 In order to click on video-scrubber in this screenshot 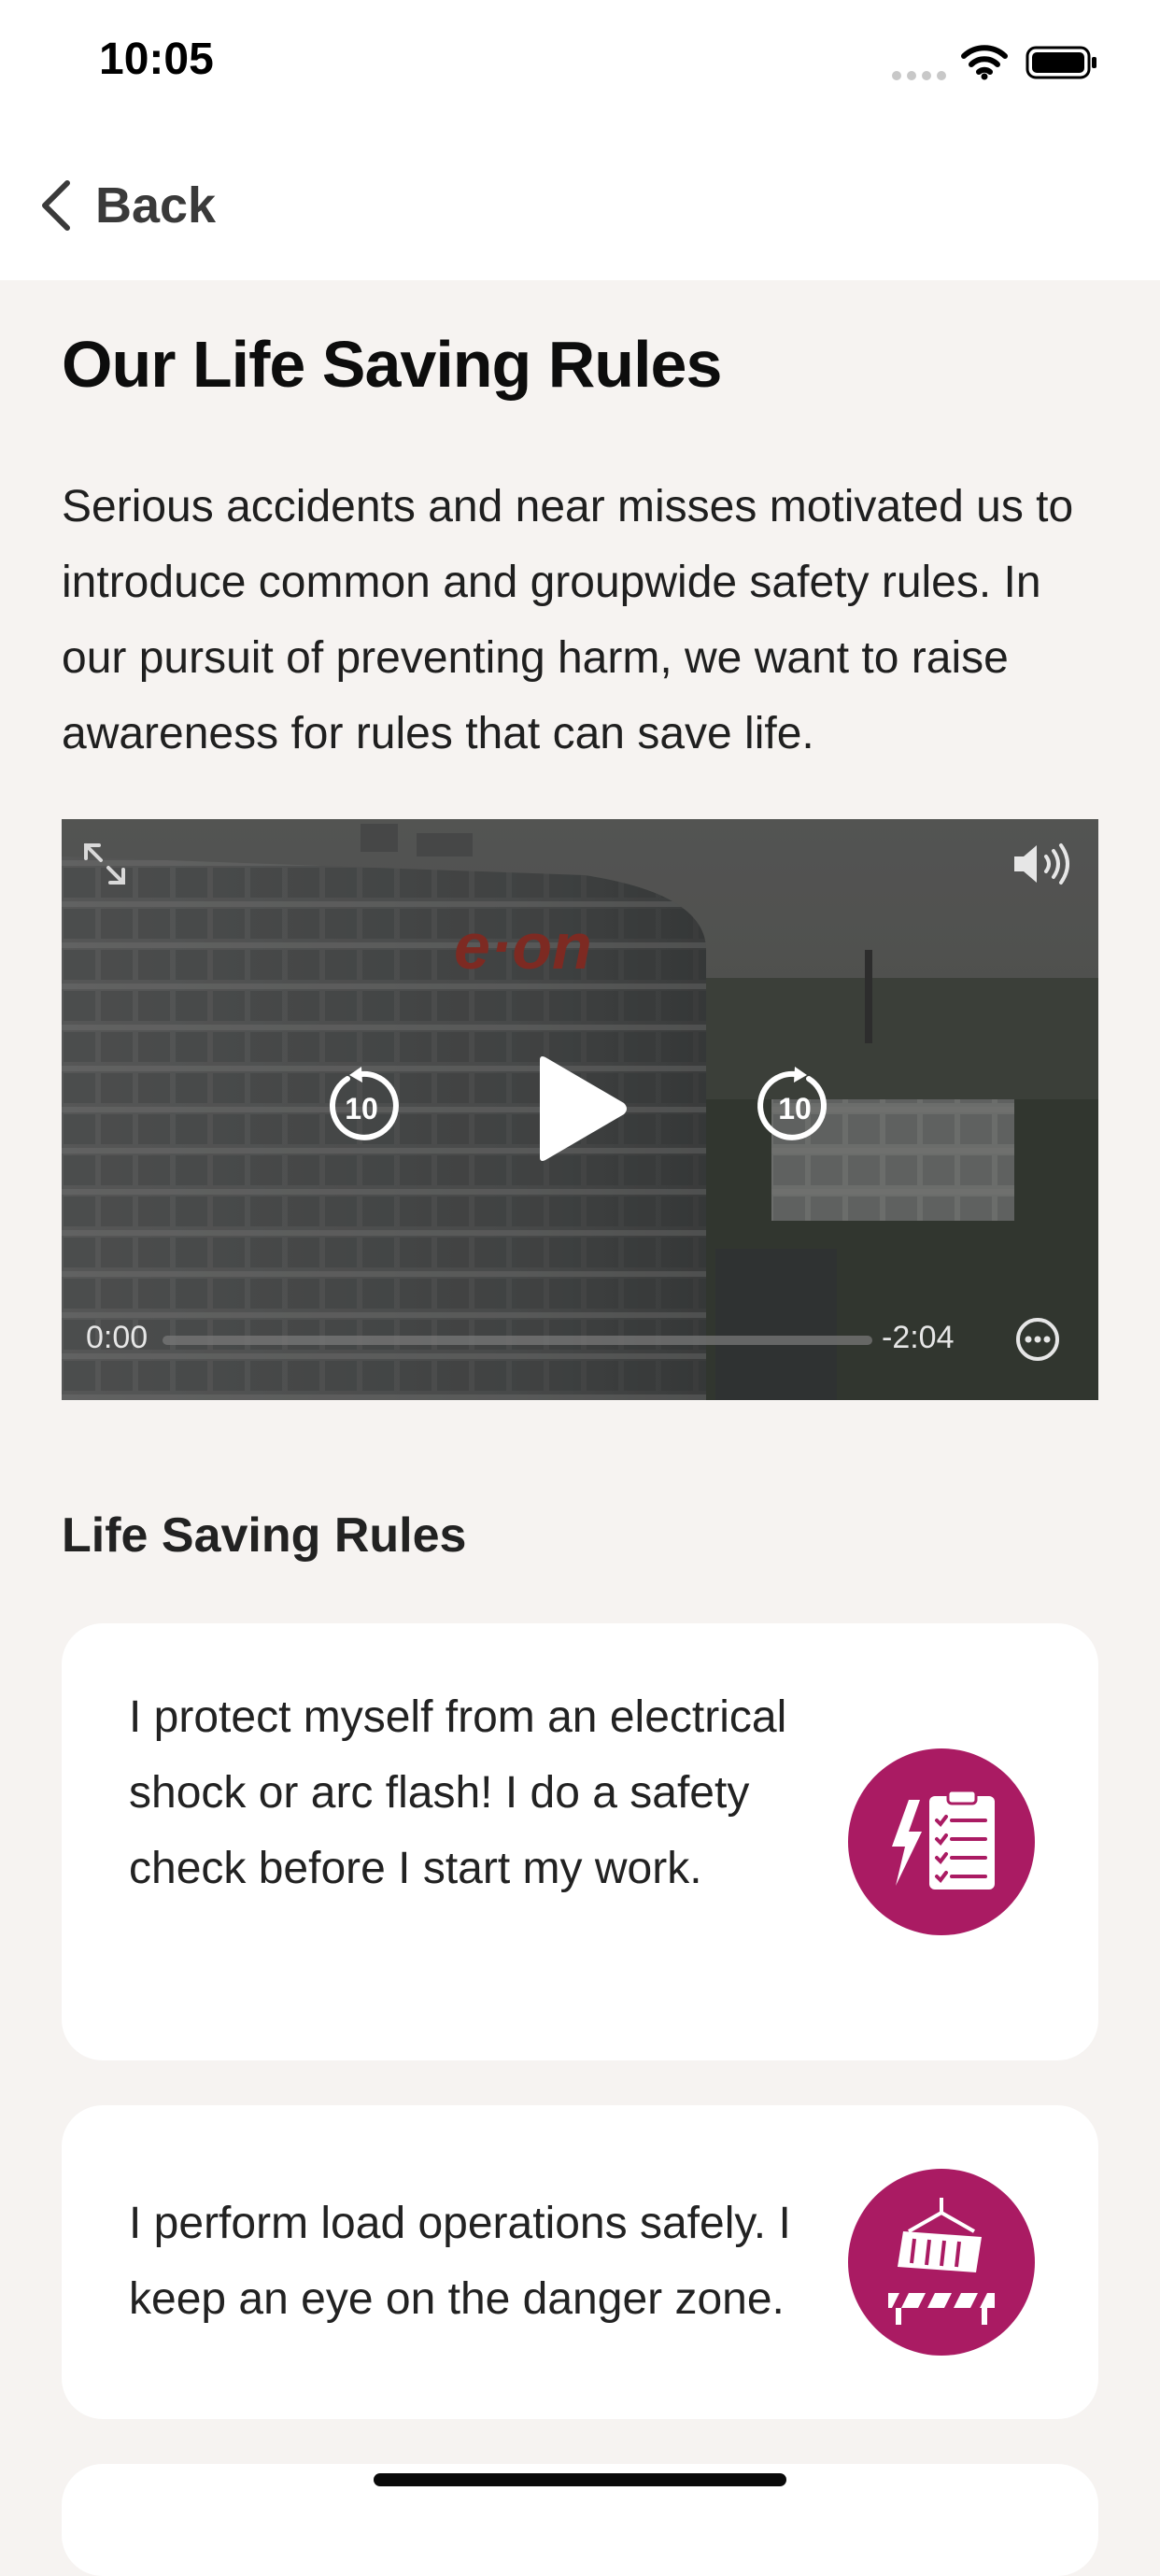, I will do `click(518, 1340)`.